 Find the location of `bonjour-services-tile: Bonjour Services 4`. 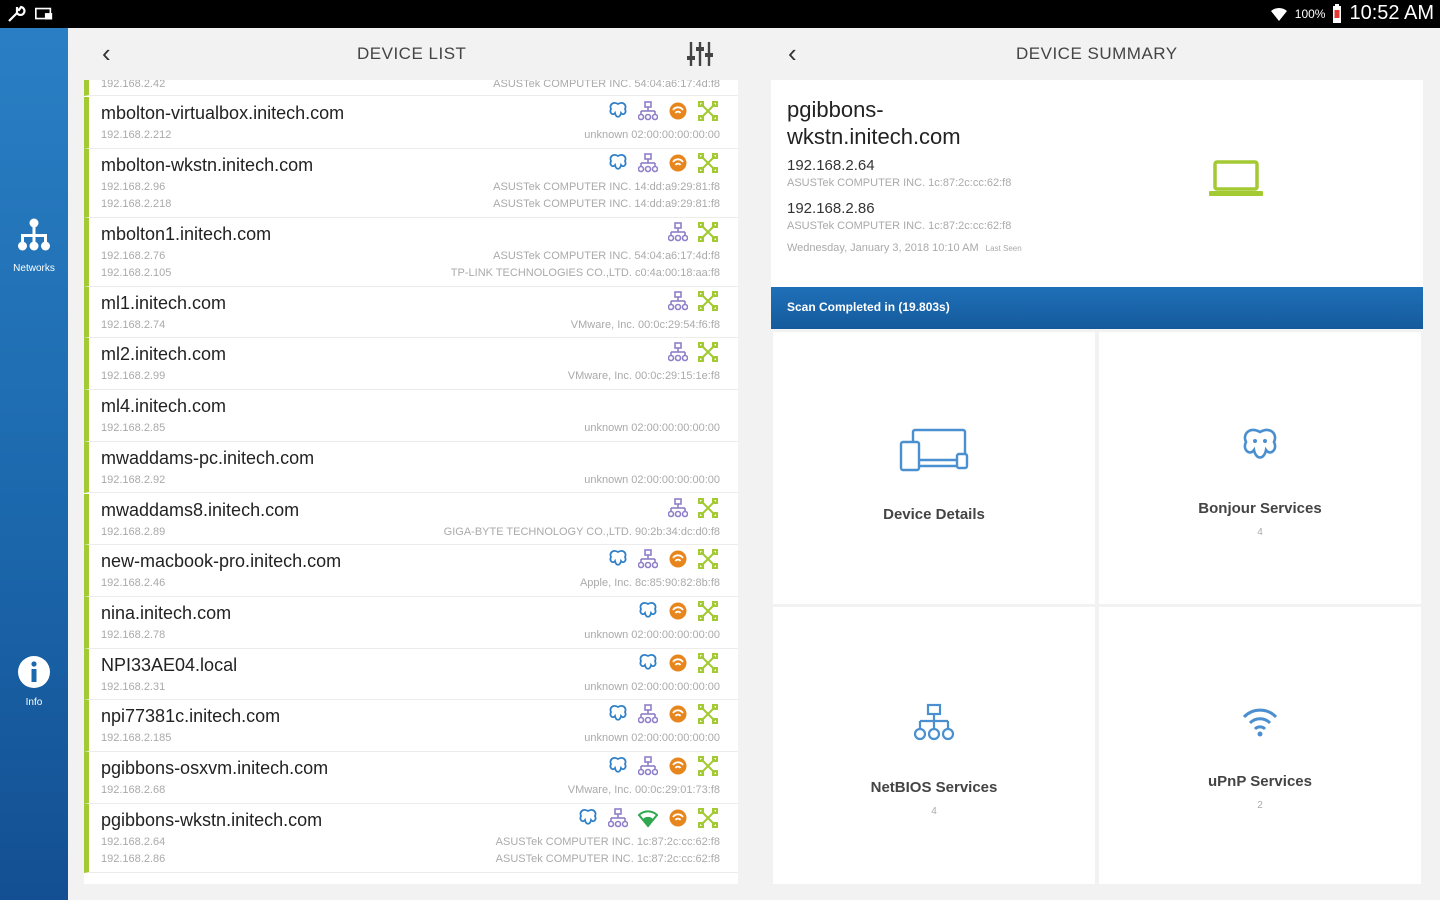

bonjour-services-tile: Bonjour Services 4 is located at coordinates (1260, 468).